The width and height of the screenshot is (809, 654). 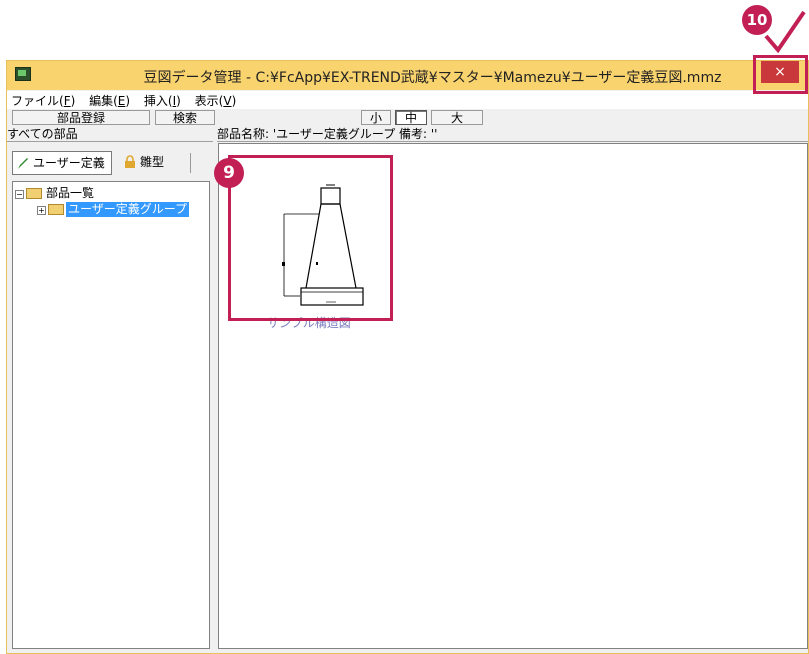 What do you see at coordinates (216, 100) in the screenshot?
I see `menu-view: 表示(V)` at bounding box center [216, 100].